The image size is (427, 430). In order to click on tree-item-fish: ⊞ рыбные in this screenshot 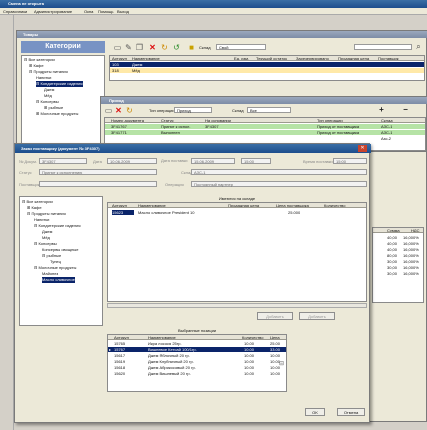, I will do `click(53, 108)`.